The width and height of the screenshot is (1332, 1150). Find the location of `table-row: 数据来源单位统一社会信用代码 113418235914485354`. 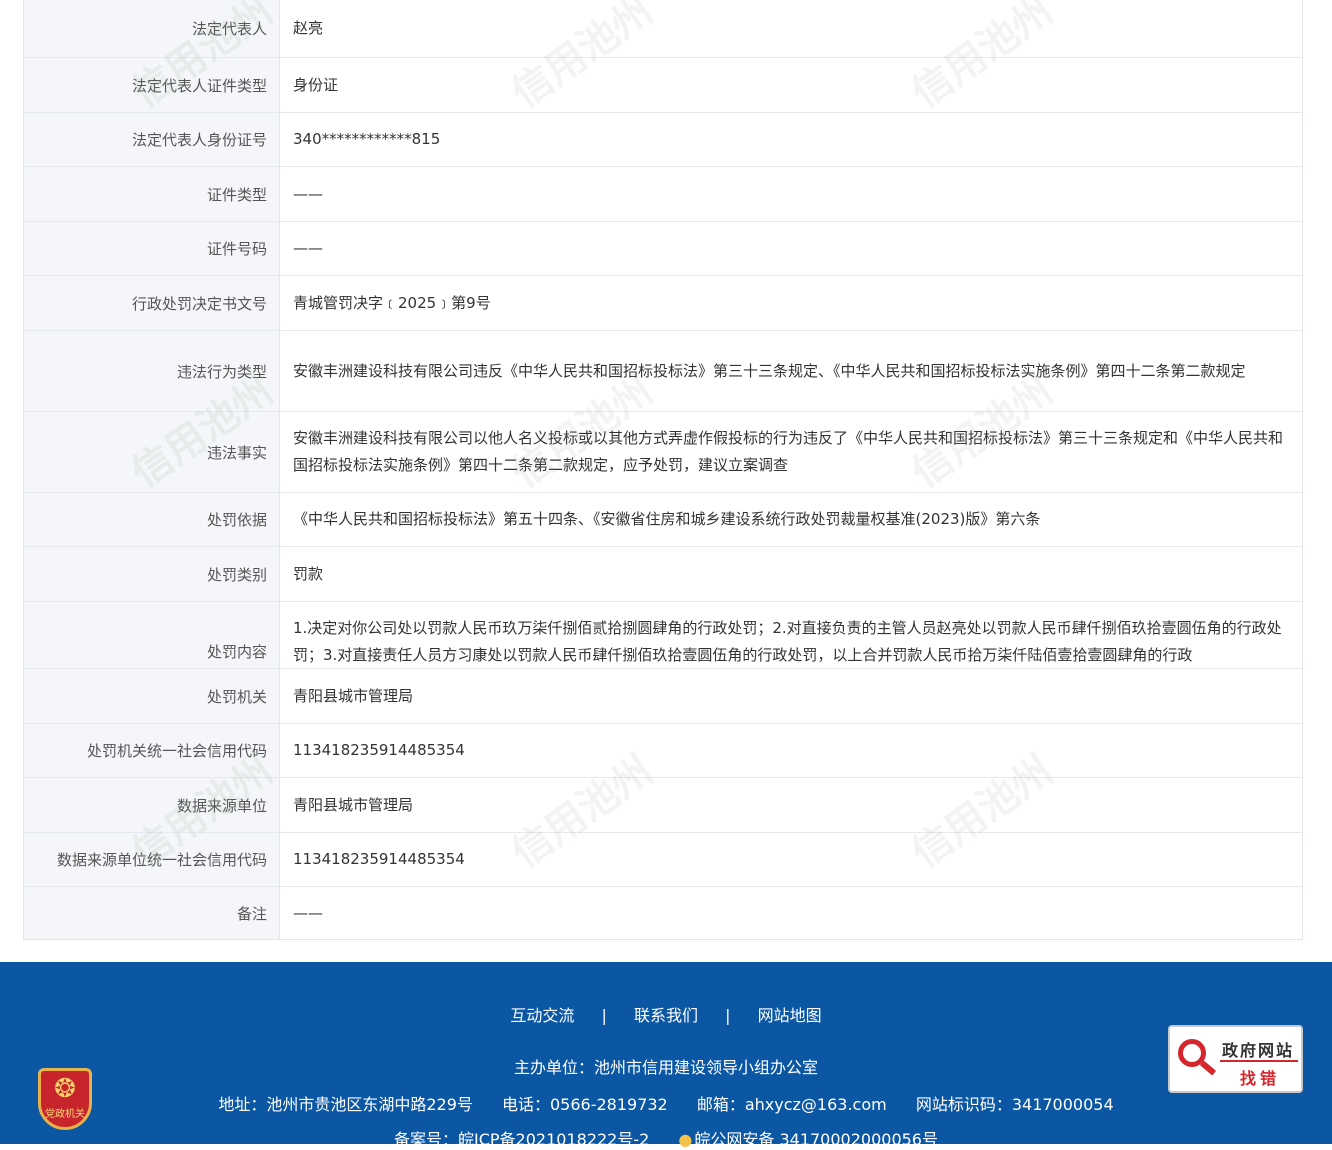

table-row: 数据来源单位统一社会信用代码 113418235914485354 is located at coordinates (663, 860).